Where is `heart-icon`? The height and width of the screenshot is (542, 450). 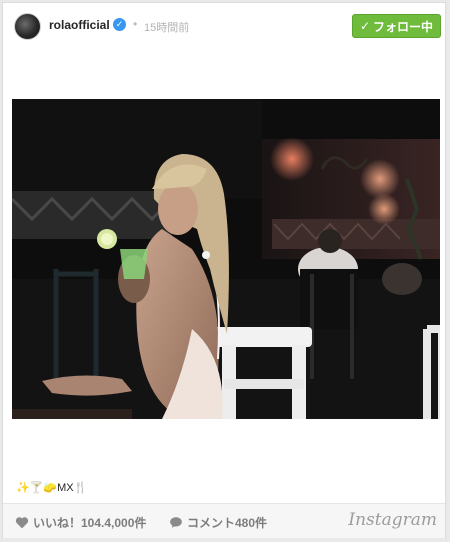
heart-icon is located at coordinates (22, 523).